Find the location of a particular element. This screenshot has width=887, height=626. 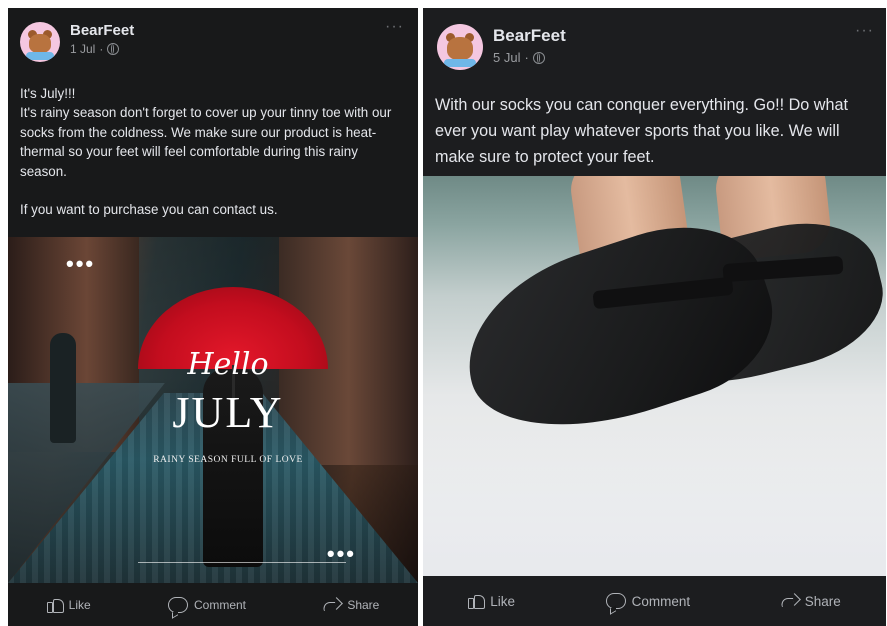

image-dots-top: ••• is located at coordinates (81, 263).